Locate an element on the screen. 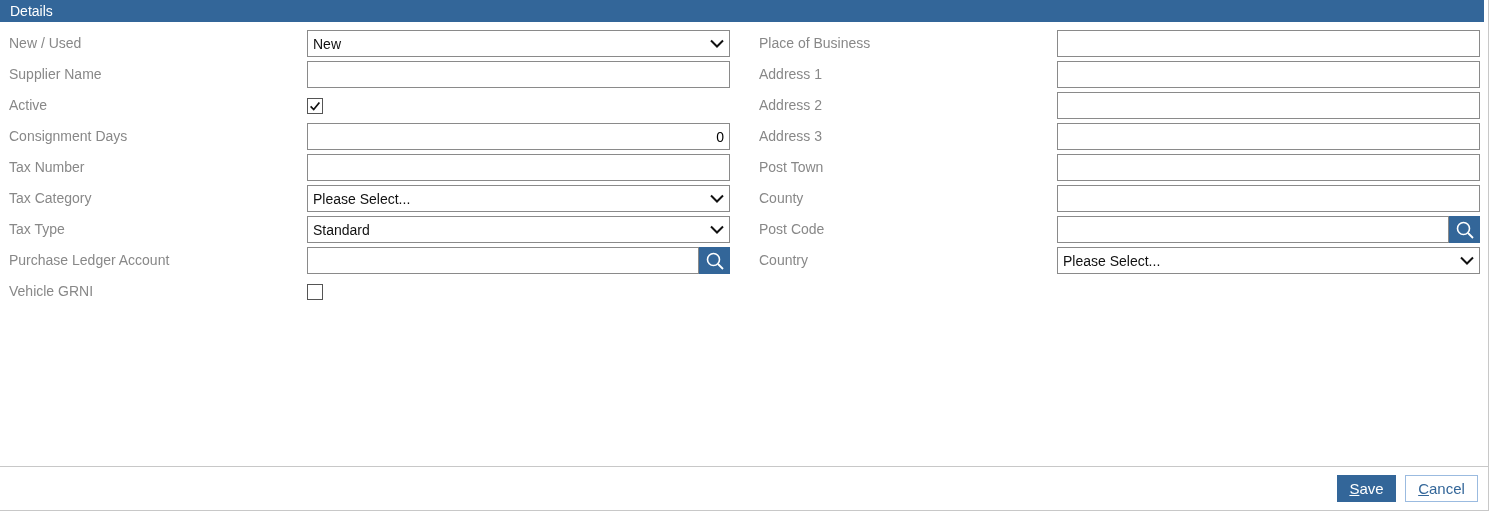 The image size is (1496, 519). save-button: Save is located at coordinates (1366, 488).